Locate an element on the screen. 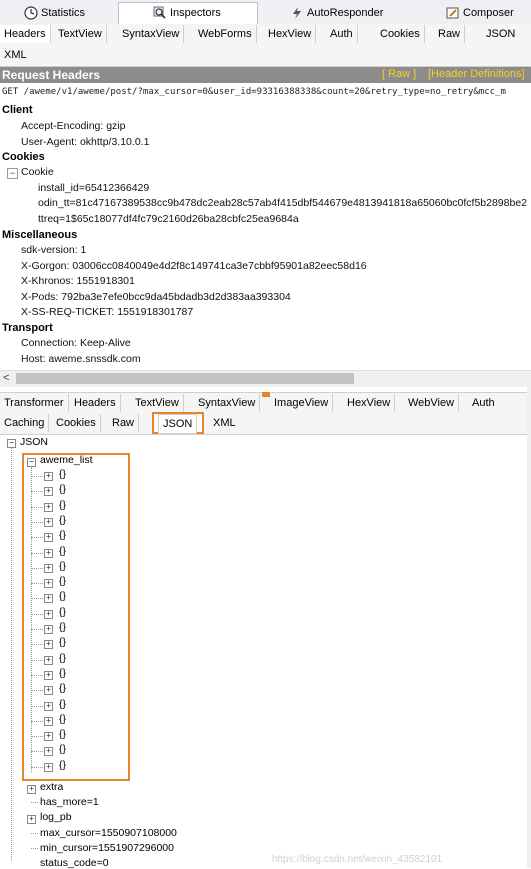 This screenshot has width=531, height=869. tab-statistics: Statistics is located at coordinates (54, 13).